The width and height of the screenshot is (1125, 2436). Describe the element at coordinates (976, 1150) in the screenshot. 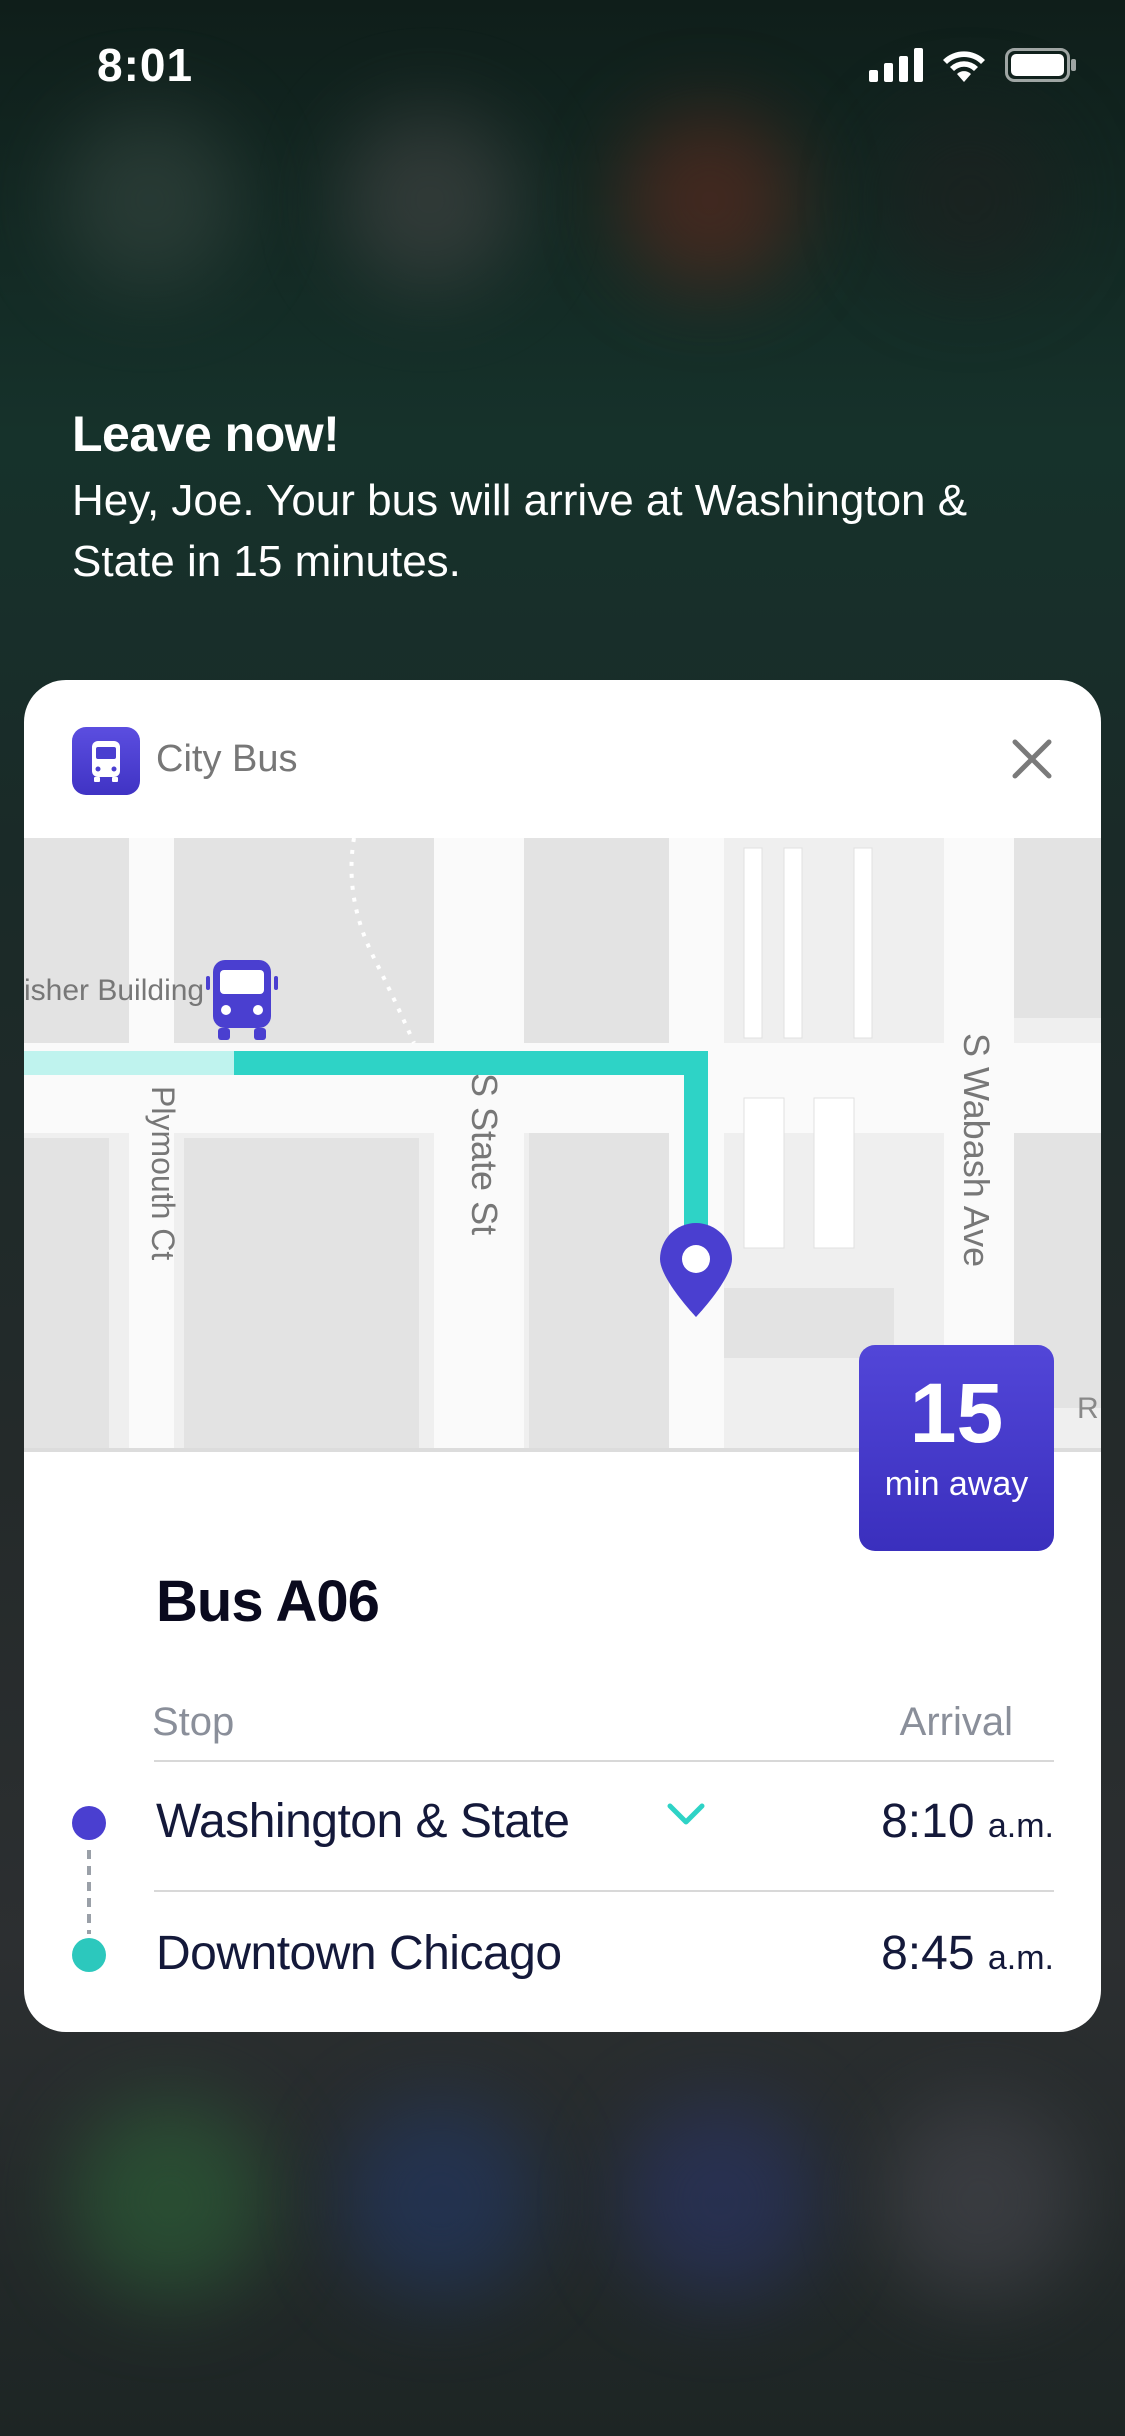

I see `map-label-wabash: S Wabash Ave` at that location.